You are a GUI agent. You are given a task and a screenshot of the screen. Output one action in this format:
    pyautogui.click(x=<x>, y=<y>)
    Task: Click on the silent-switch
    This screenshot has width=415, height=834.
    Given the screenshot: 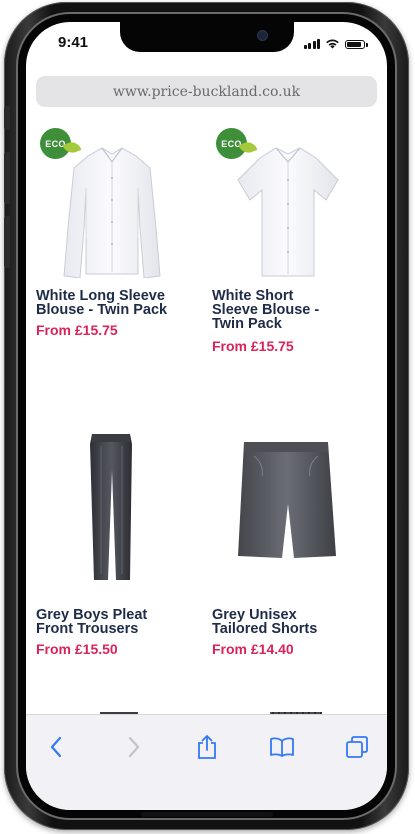 What is the action you would take?
    pyautogui.click(x=7, y=118)
    